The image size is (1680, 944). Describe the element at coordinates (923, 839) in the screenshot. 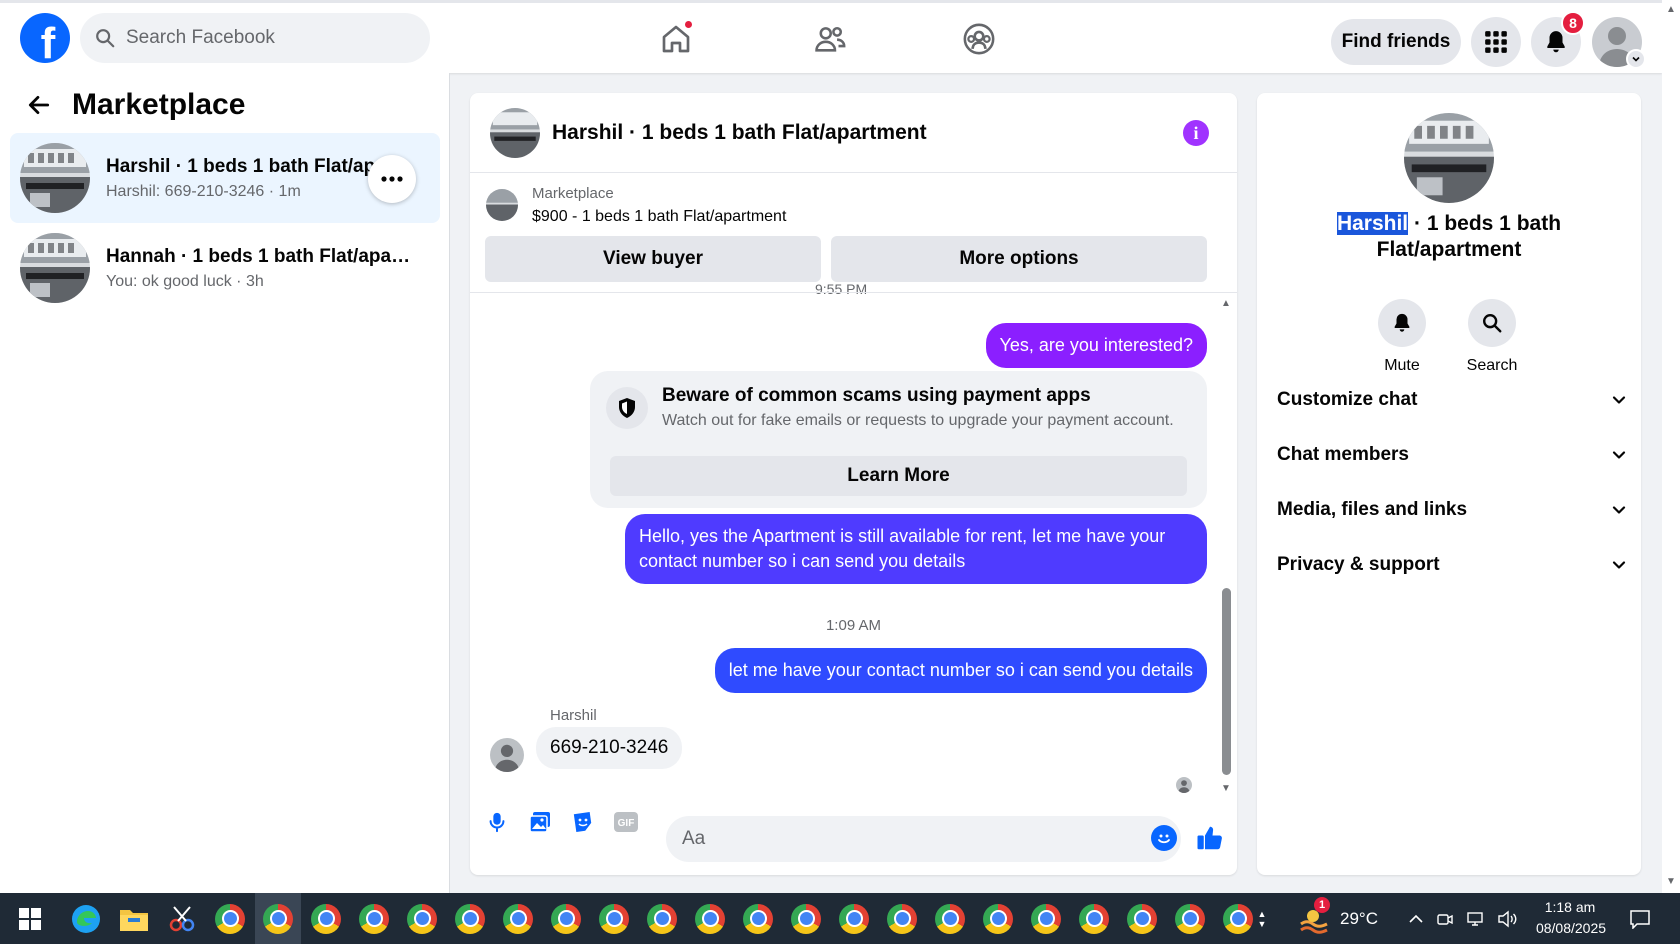

I see `message-composer-input` at that location.